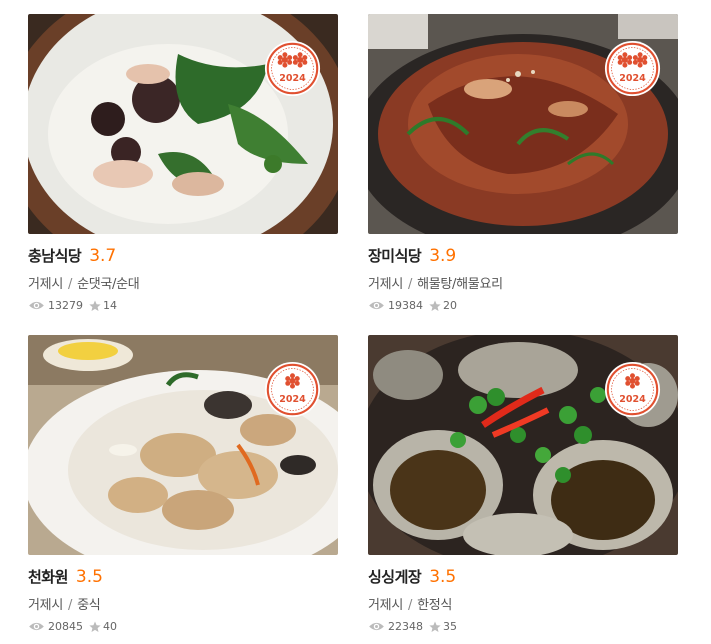  I want to click on view-count: 19384, so click(395, 305).